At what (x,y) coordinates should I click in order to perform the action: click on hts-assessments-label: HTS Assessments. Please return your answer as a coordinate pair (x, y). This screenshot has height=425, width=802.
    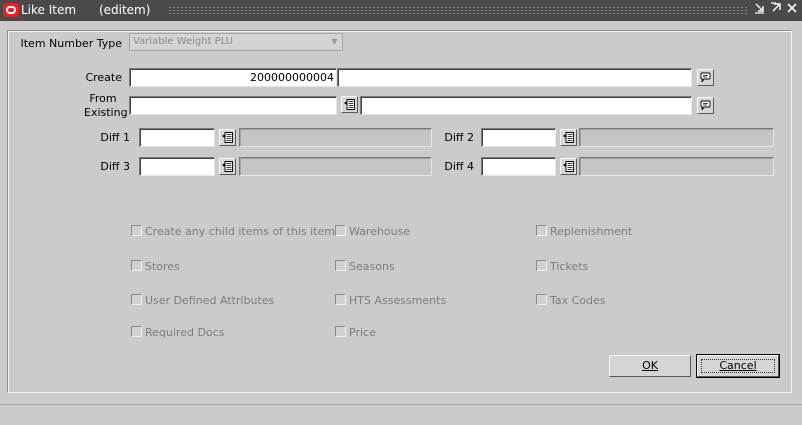
    Looking at the image, I should click on (398, 300).